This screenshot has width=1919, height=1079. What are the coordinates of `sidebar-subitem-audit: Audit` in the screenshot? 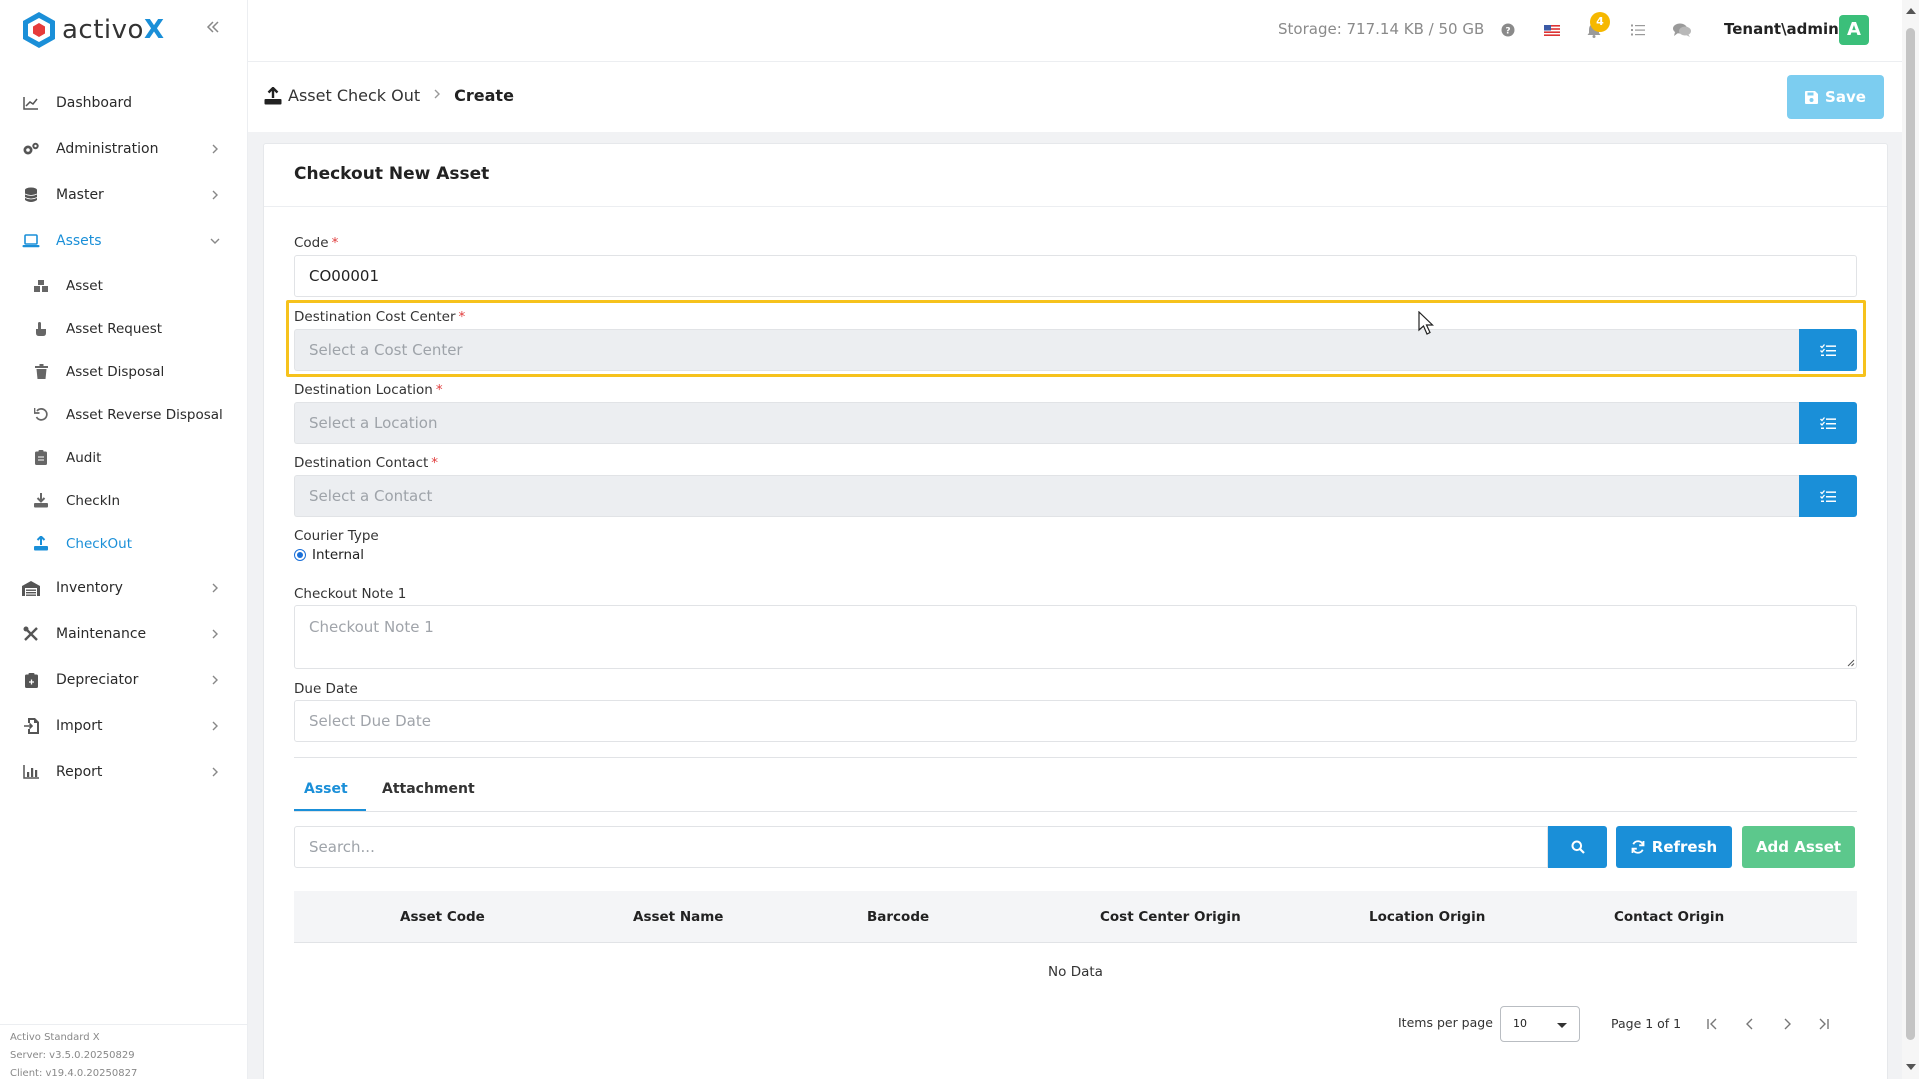 It's located at (124, 457).